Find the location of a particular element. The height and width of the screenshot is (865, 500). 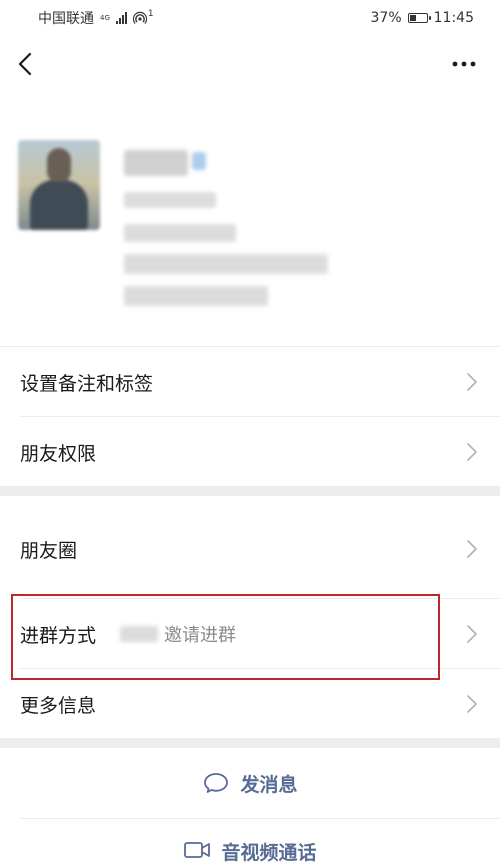

status-bar: 中国联通 4G 1 37% 11:45 is located at coordinates (250, 18).